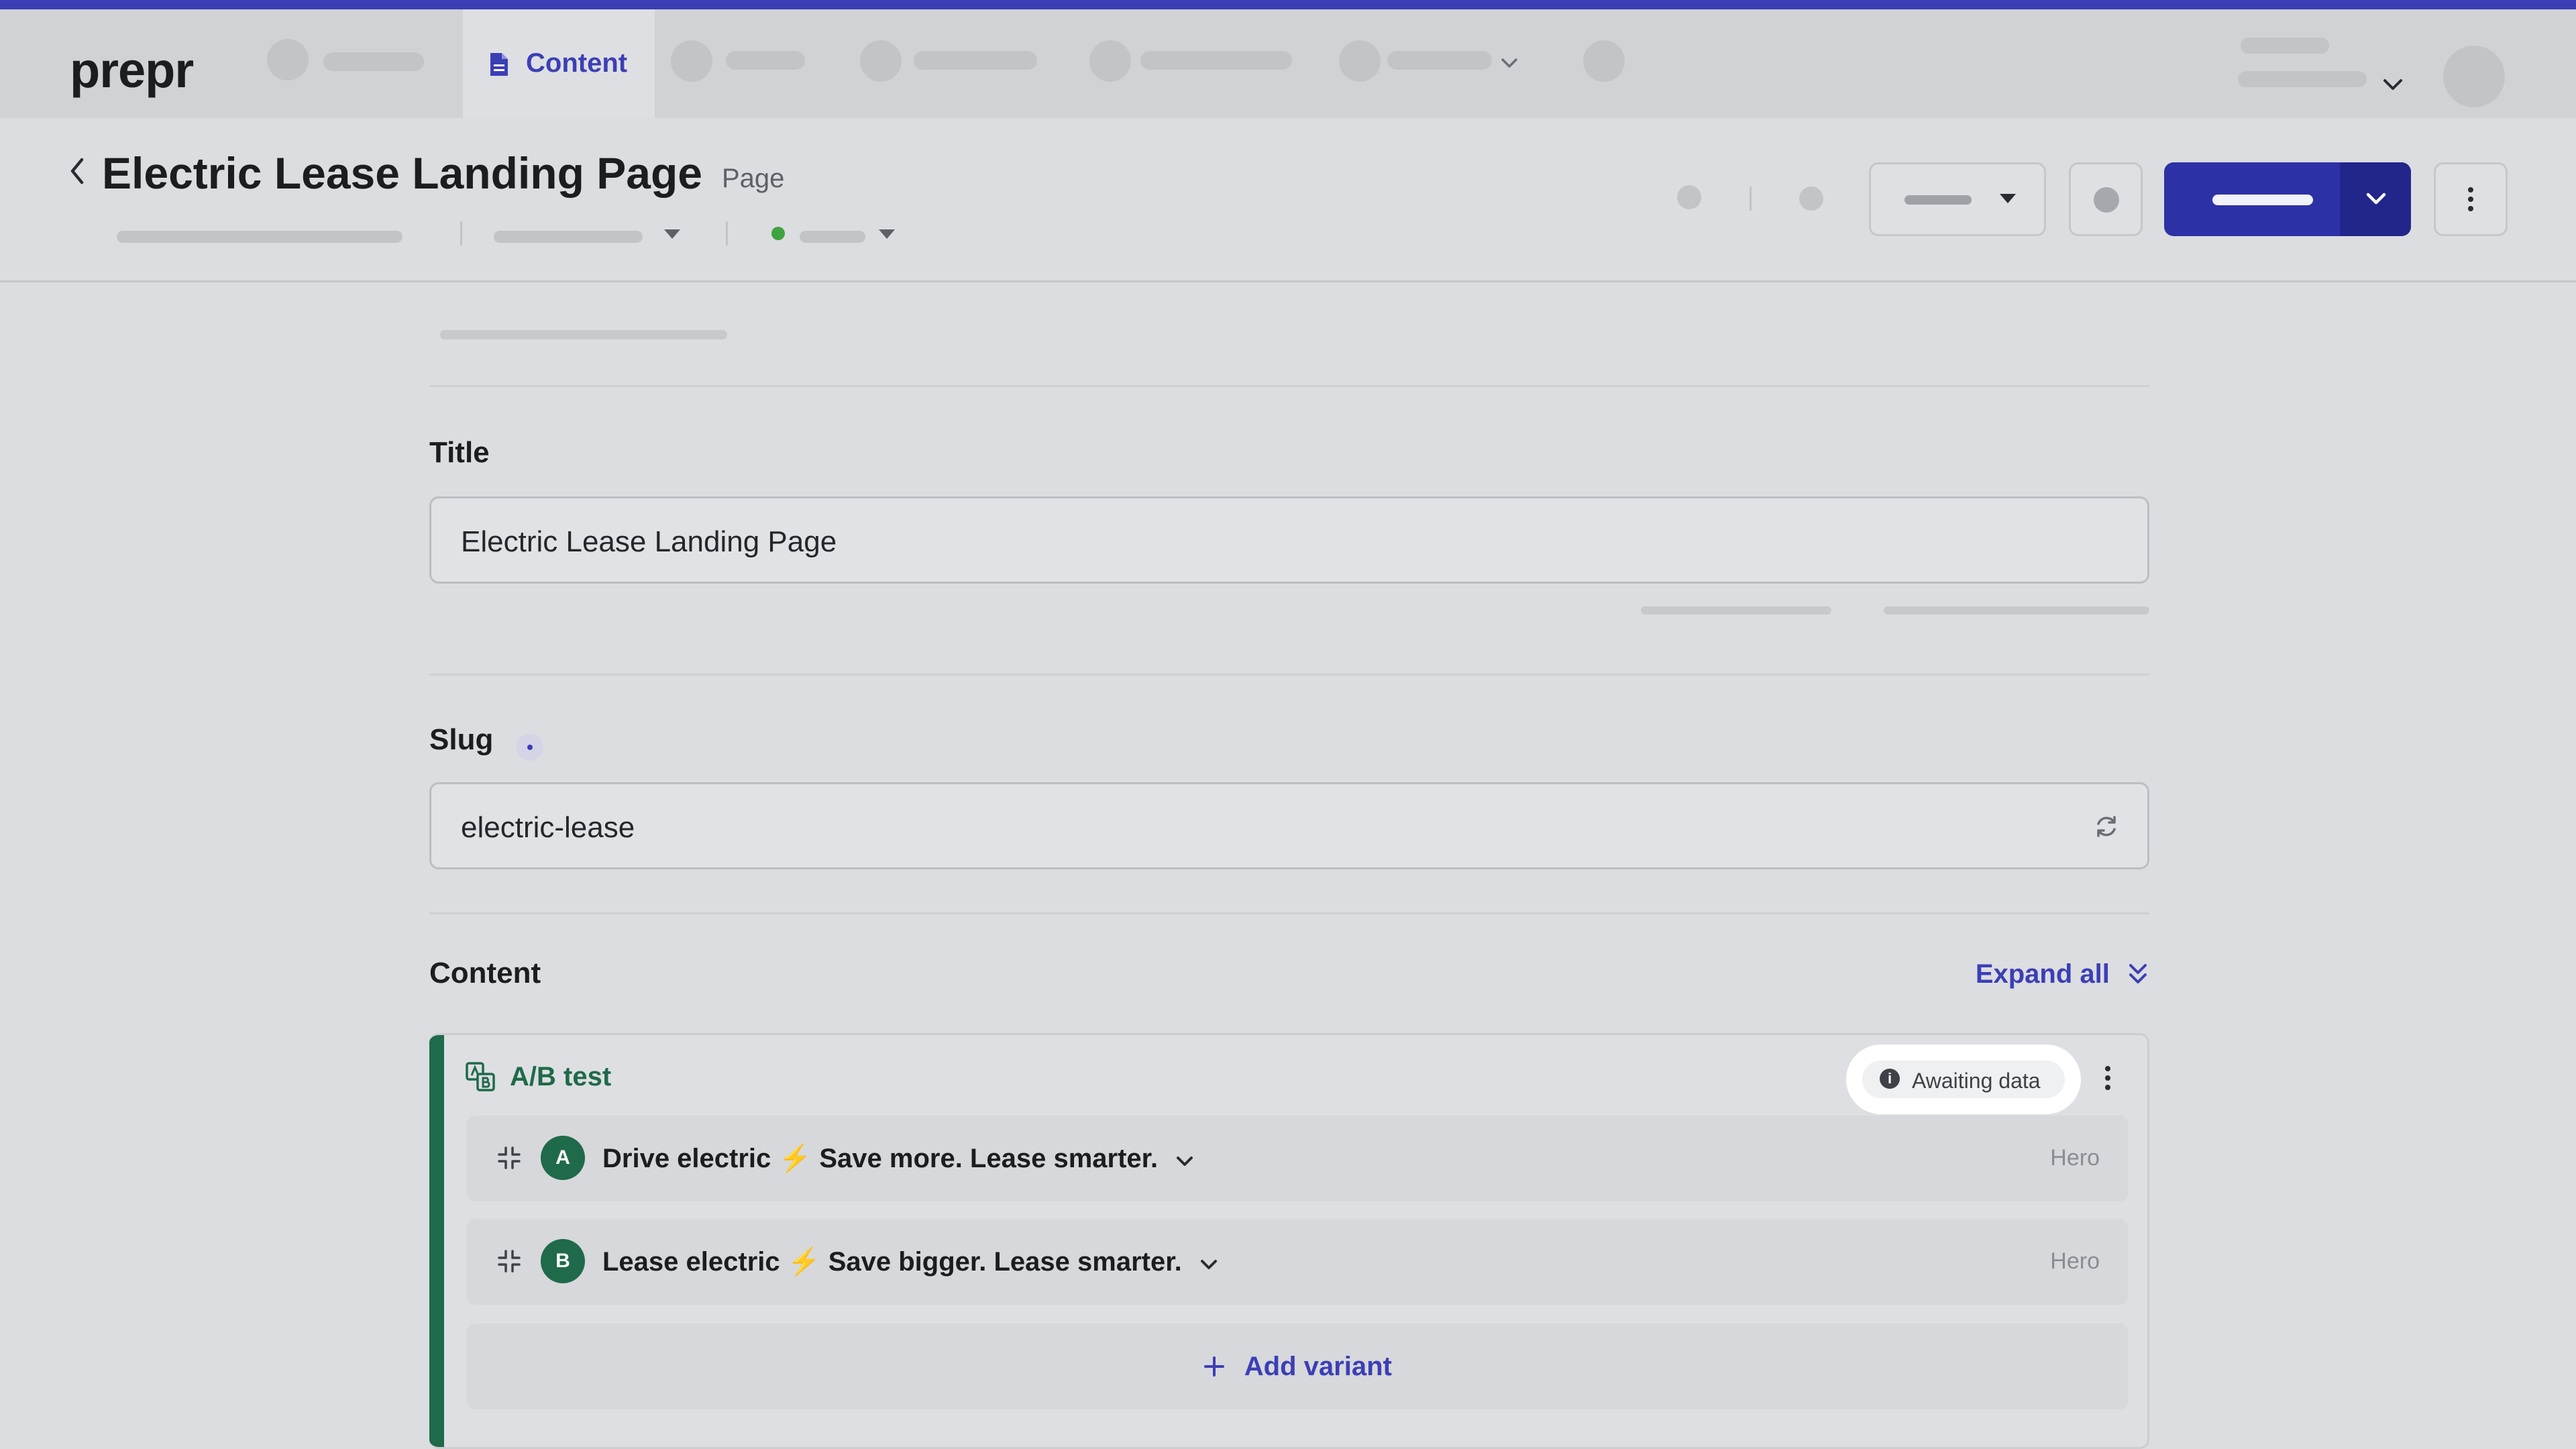  I want to click on add-variant-button: Add variant, so click(1297, 1366).